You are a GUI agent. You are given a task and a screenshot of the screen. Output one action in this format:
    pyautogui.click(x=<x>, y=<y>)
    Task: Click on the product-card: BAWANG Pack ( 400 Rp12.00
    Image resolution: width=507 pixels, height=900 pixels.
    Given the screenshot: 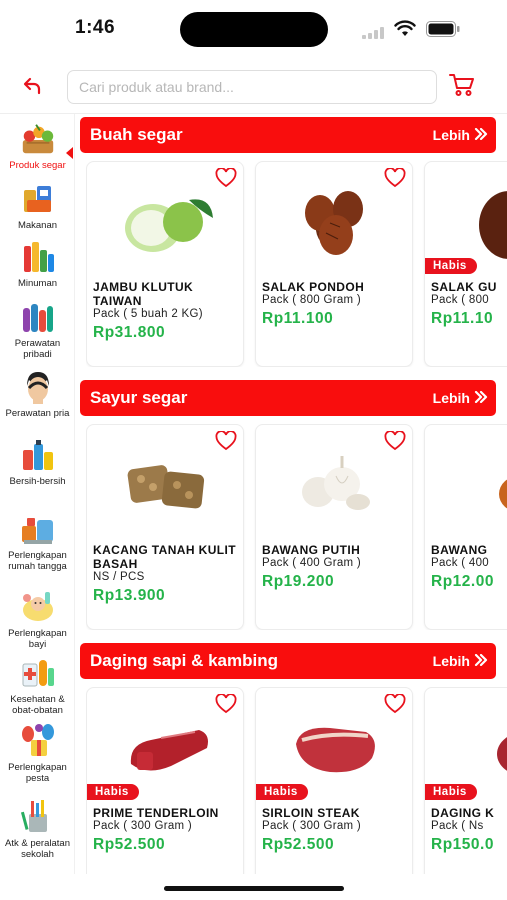 What is the action you would take?
    pyautogui.click(x=465, y=527)
    